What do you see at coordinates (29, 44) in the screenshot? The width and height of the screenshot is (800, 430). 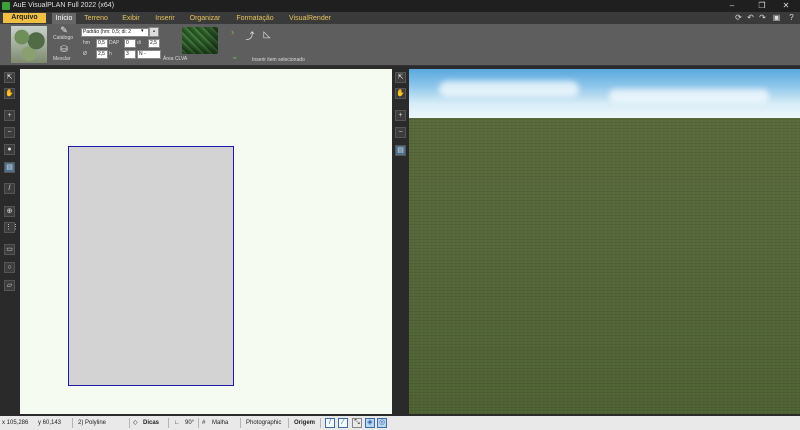 I see `vegetation-thumbnail` at bounding box center [29, 44].